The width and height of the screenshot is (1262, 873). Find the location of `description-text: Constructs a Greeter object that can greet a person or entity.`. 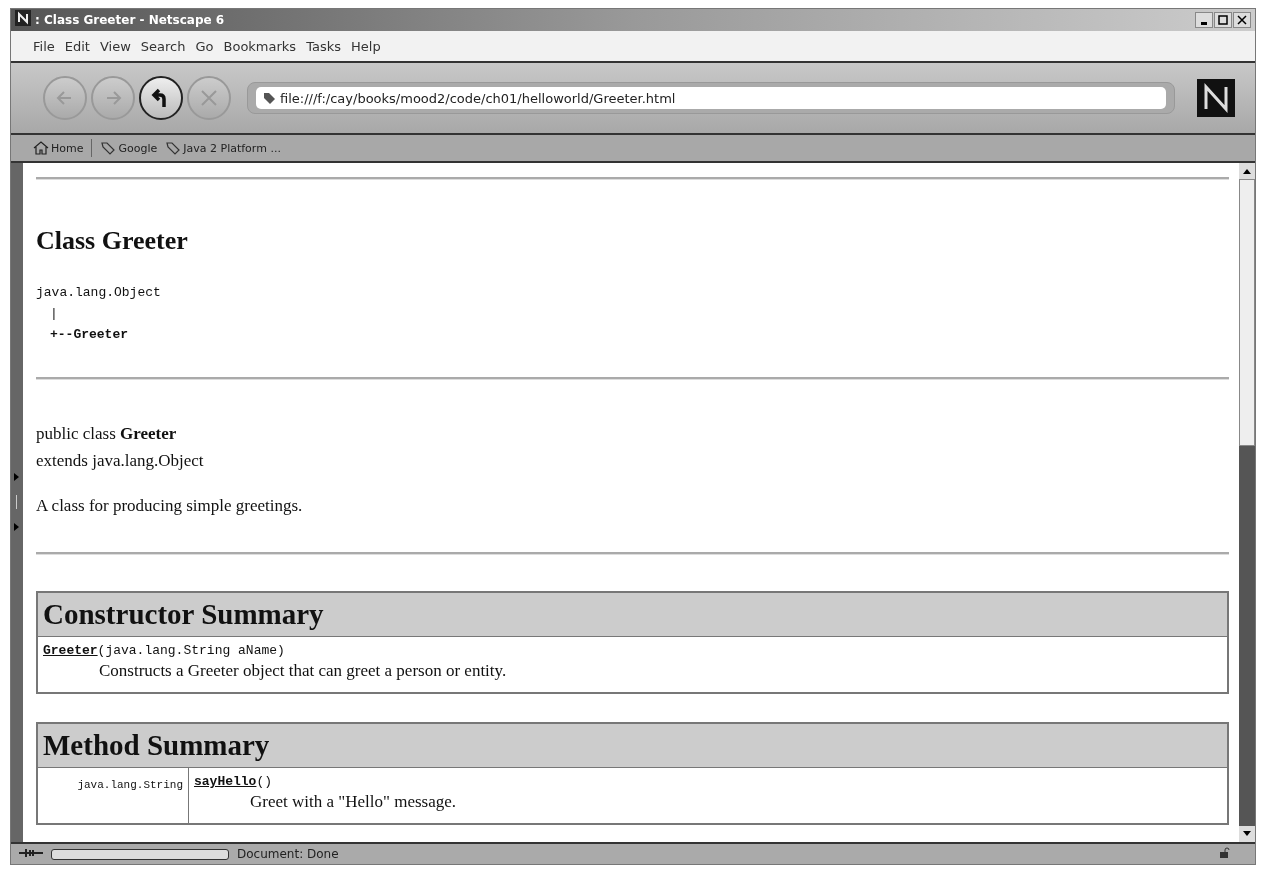

description-text: Constructs a Greeter object that can greet a person or entity. is located at coordinates (303, 671).